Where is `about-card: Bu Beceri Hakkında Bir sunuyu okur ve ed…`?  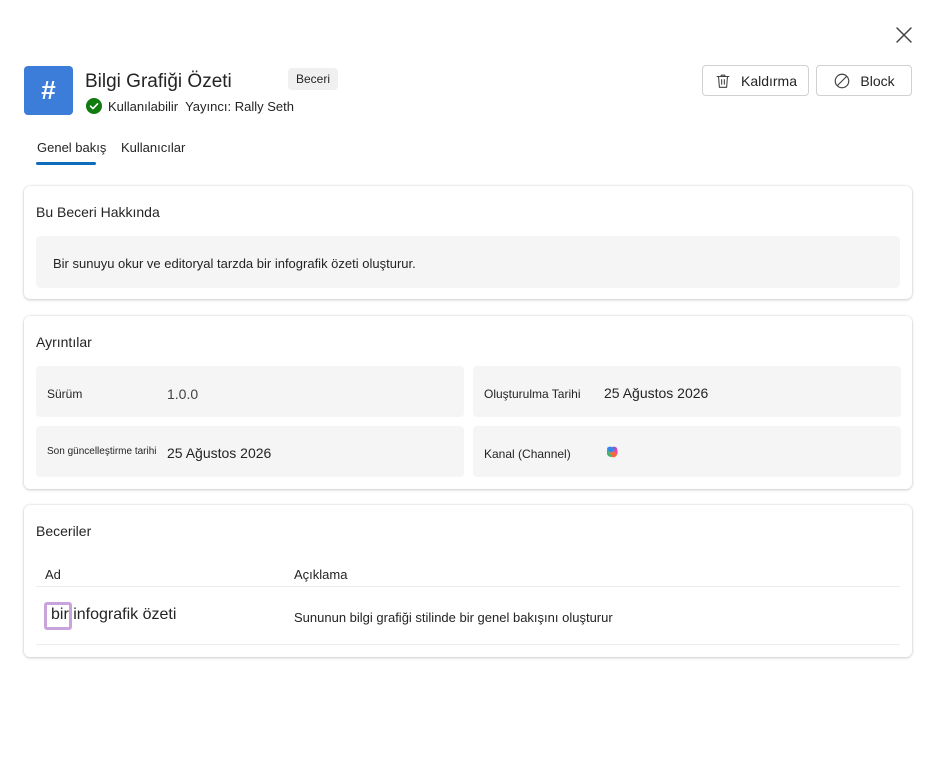 about-card: Bu Beceri Hakkında Bir sunuyu okur ve ed… is located at coordinates (468, 242).